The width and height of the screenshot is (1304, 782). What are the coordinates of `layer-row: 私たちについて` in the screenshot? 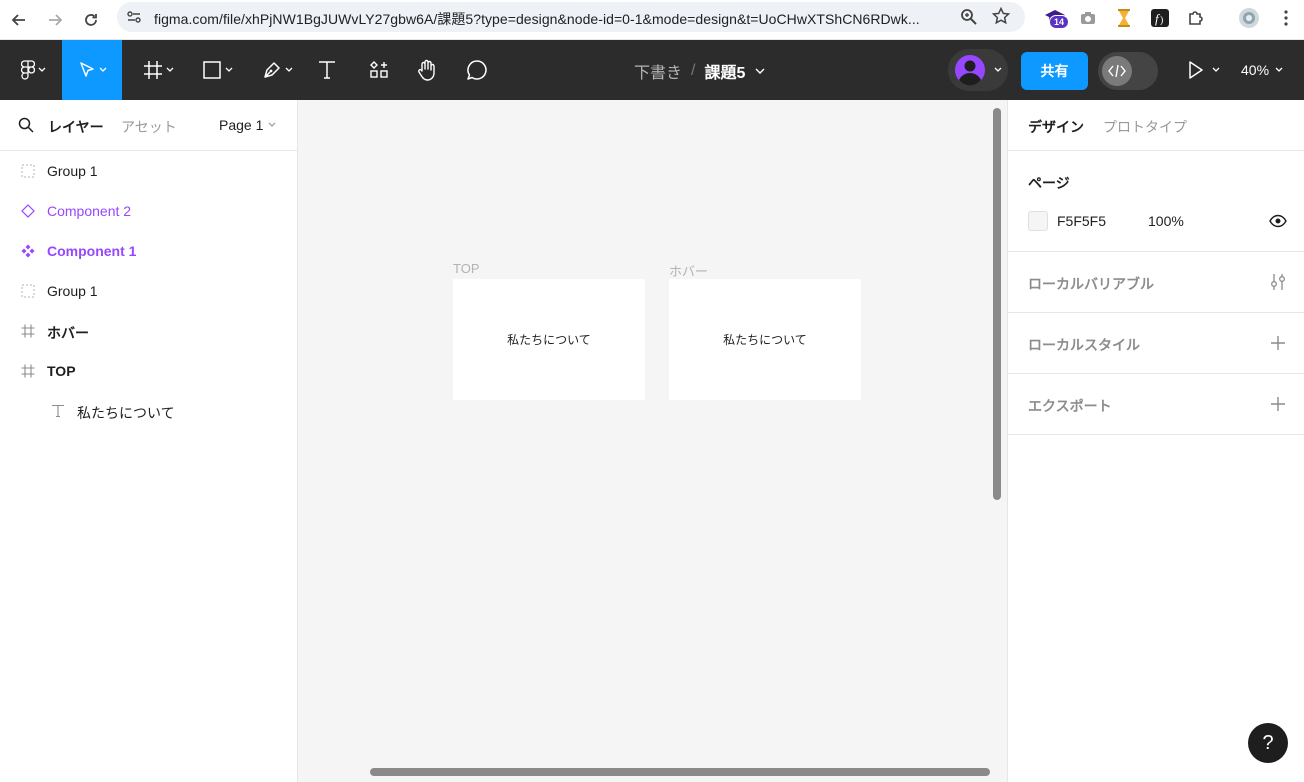 It's located at (148, 411).